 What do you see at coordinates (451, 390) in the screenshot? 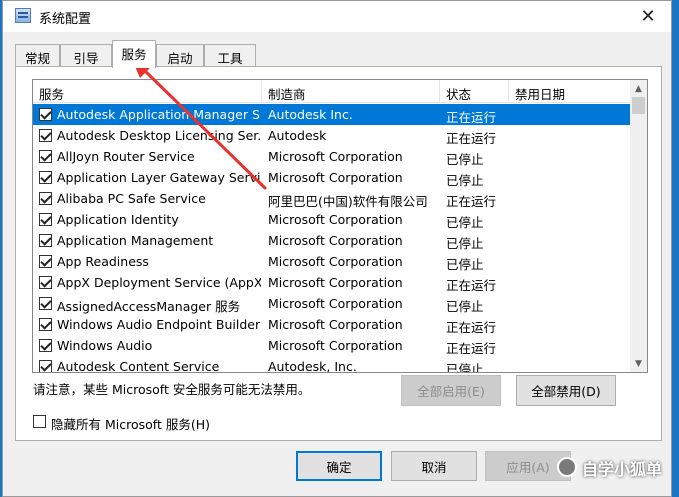
I see `enable-all-button: 全部启用(E)` at bounding box center [451, 390].